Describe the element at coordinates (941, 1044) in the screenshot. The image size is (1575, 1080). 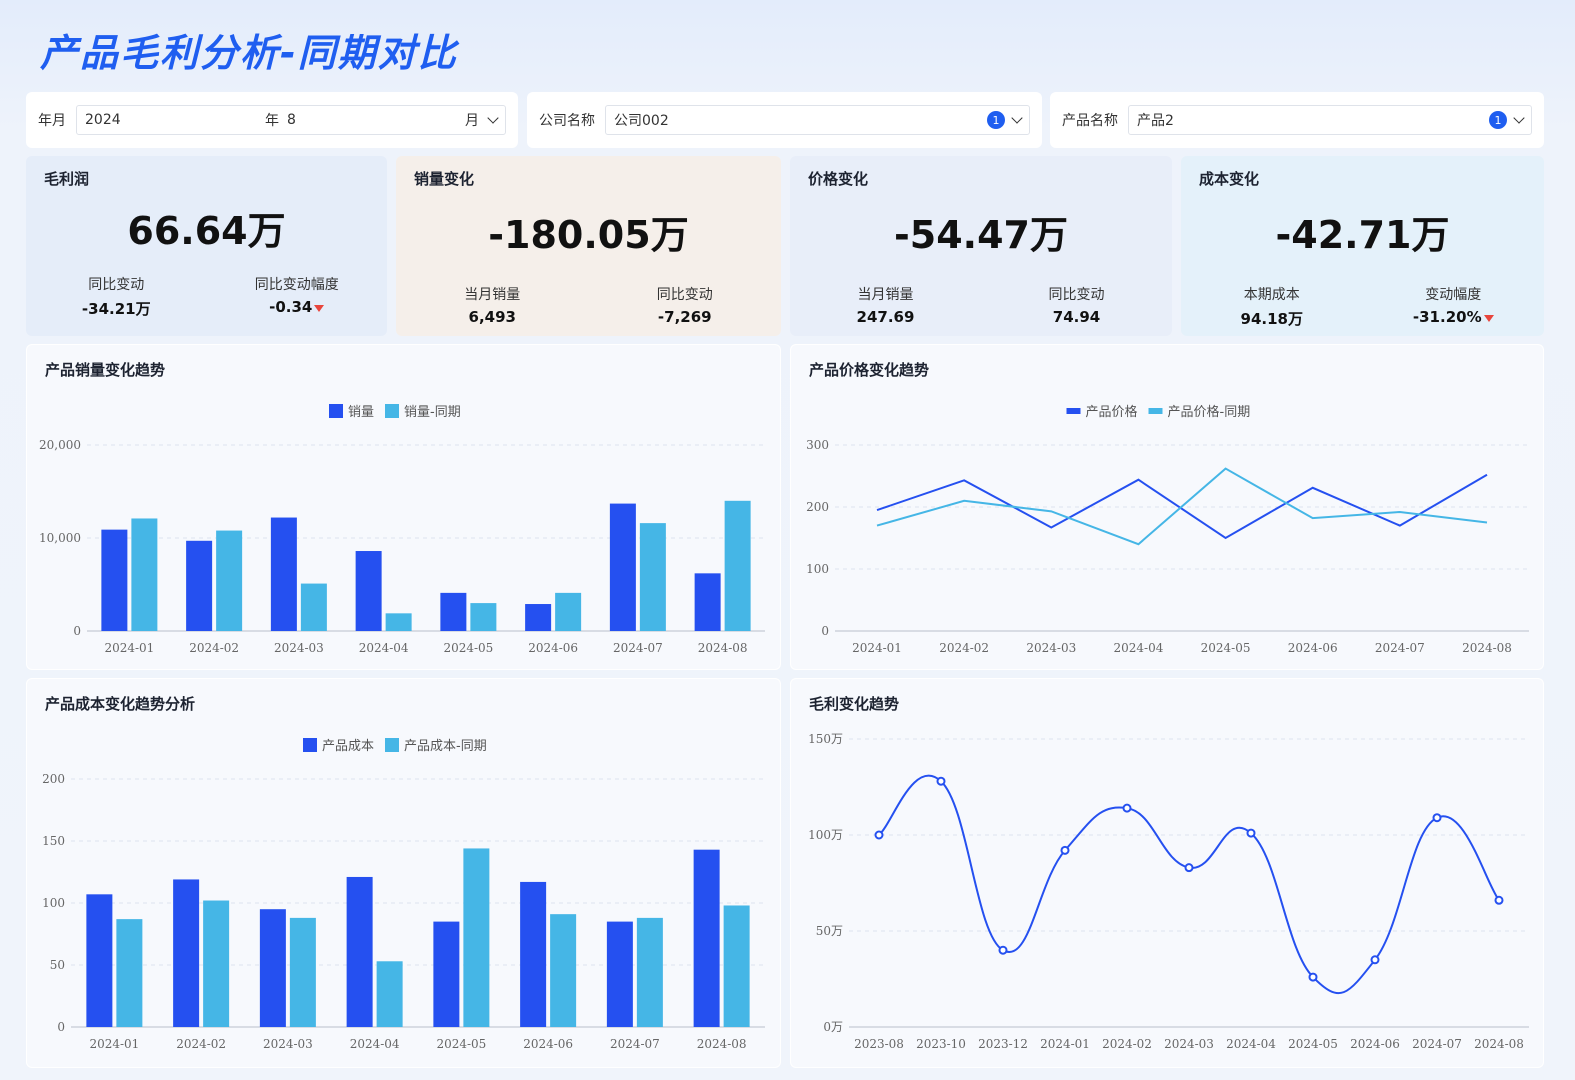
I see `x-tick-label: 2023-10` at that location.